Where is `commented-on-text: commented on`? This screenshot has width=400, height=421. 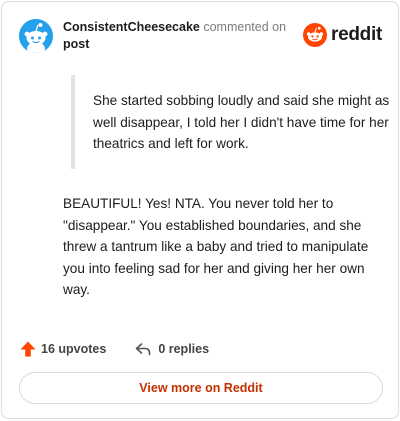
commented-on-text: commented on is located at coordinates (245, 27).